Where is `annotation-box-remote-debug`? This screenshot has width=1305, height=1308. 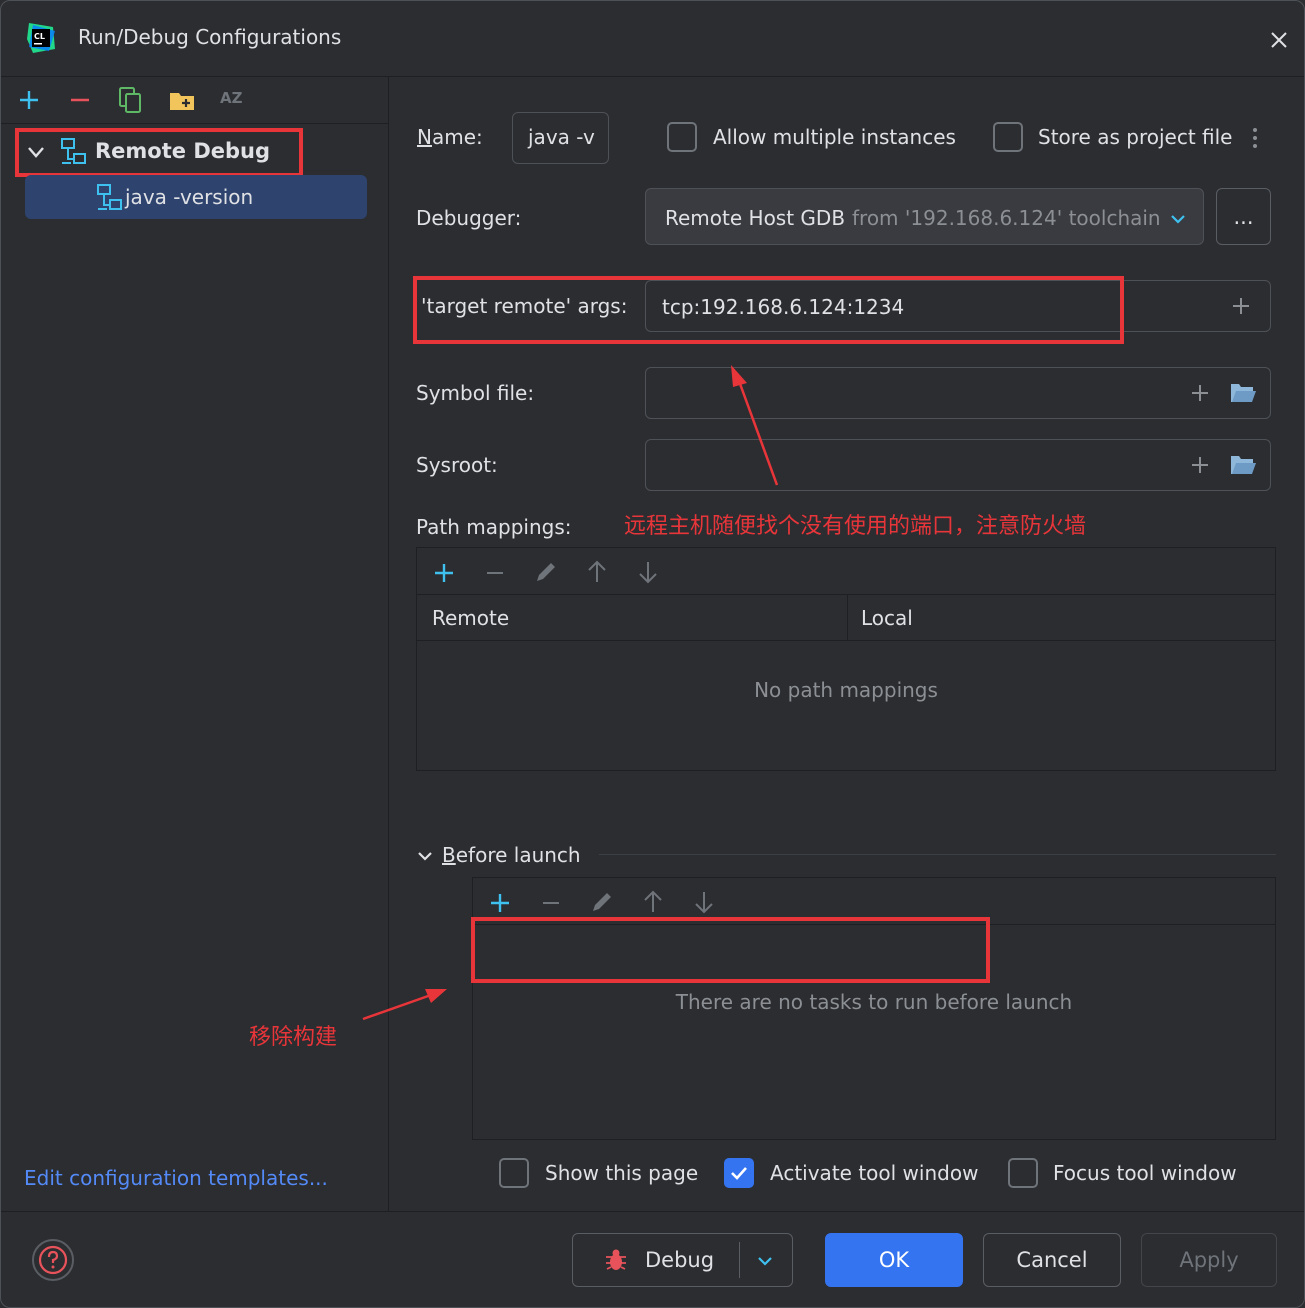 annotation-box-remote-debug is located at coordinates (159, 152).